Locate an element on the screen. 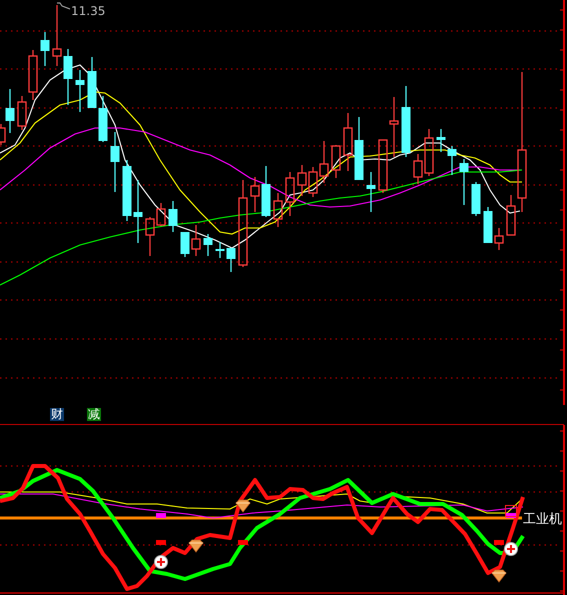 This screenshot has height=595, width=567. high-price-label: 11.35 is located at coordinates (88, 11).